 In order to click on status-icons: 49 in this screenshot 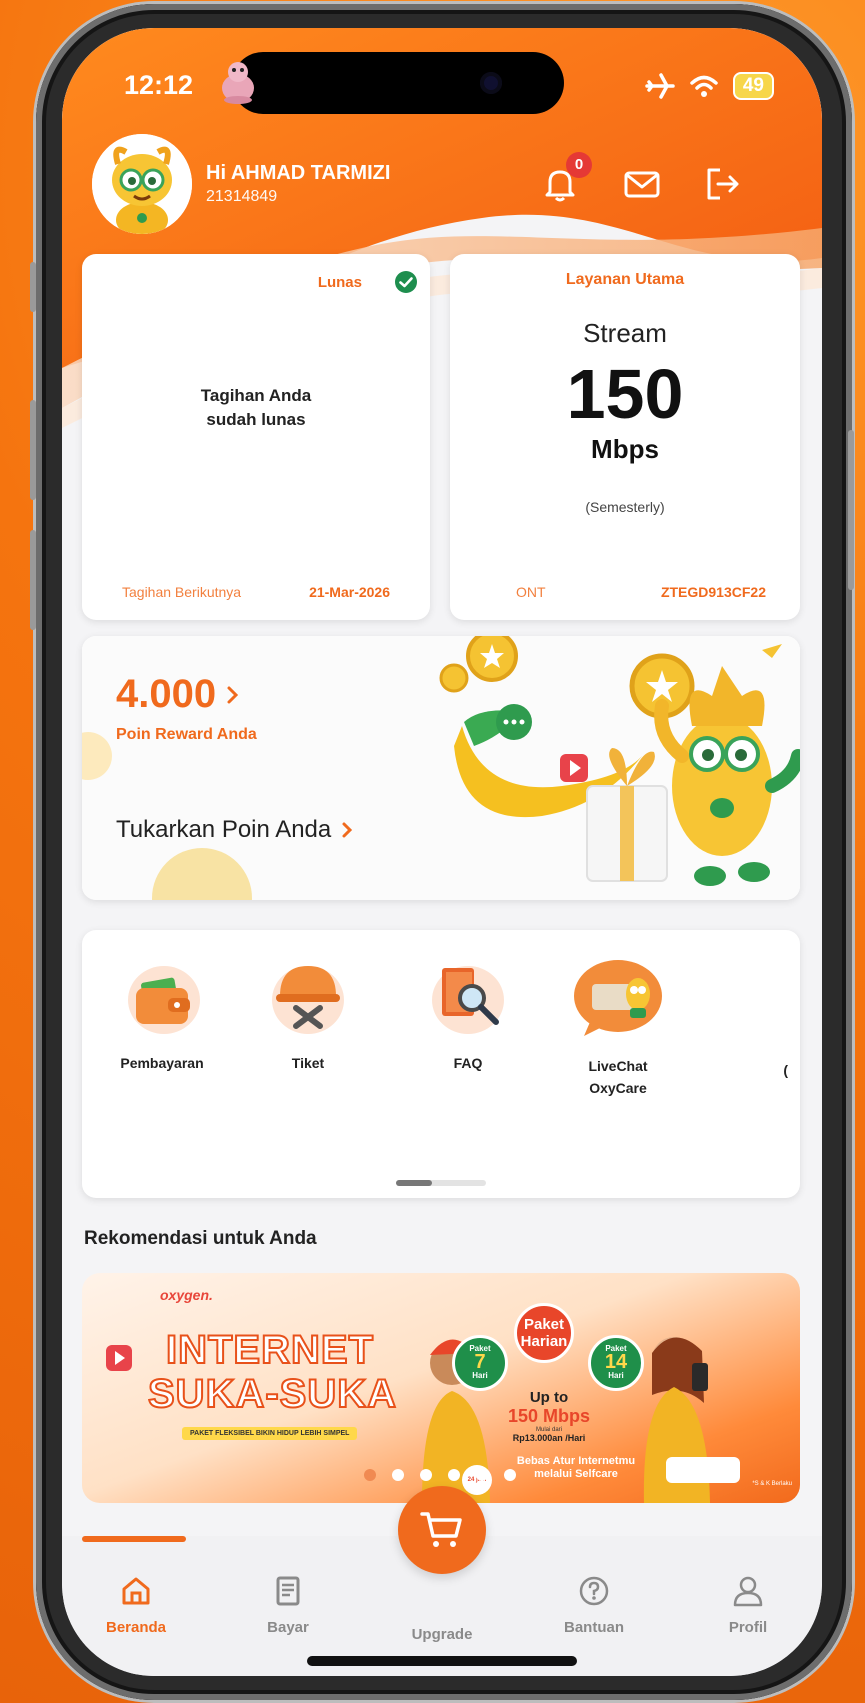, I will do `click(709, 86)`.